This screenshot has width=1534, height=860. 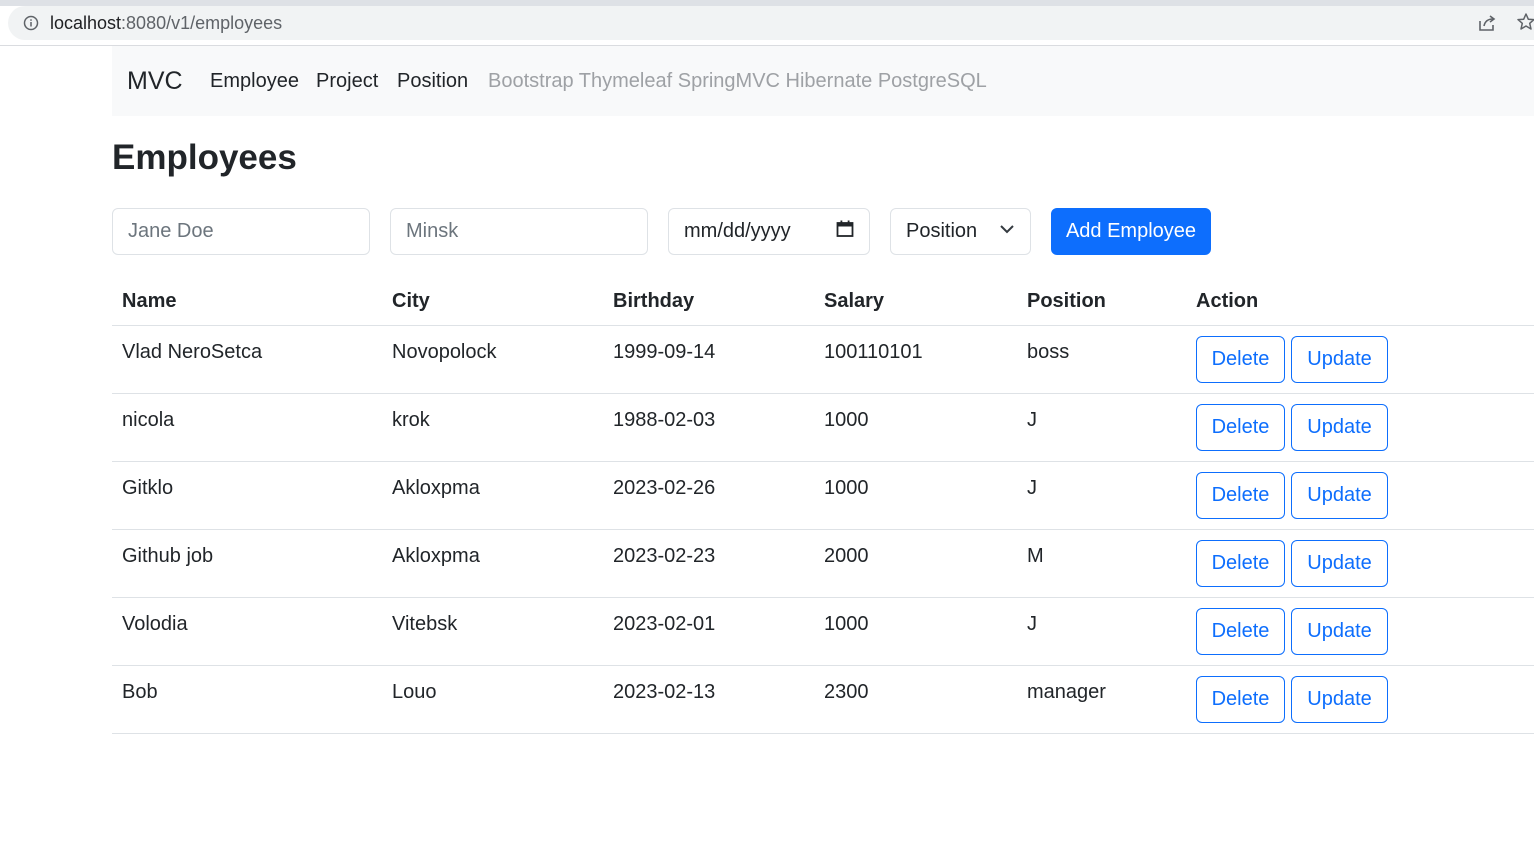 I want to click on cell-birthday: 1988-02-03, so click(x=664, y=420).